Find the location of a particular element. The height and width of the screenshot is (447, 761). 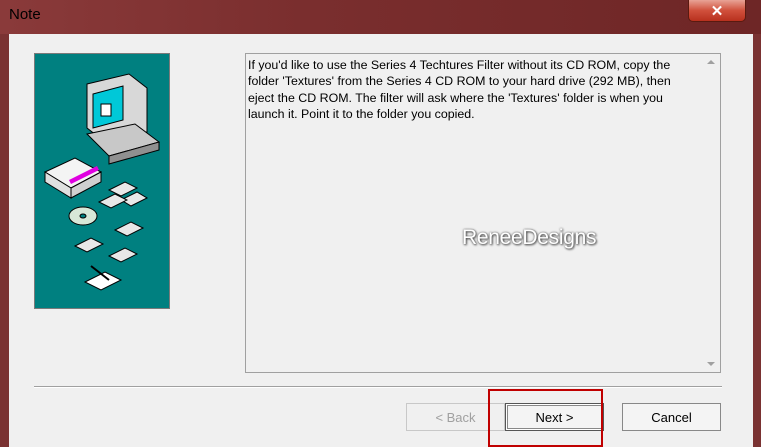

highlight-box is located at coordinates (545, 418).